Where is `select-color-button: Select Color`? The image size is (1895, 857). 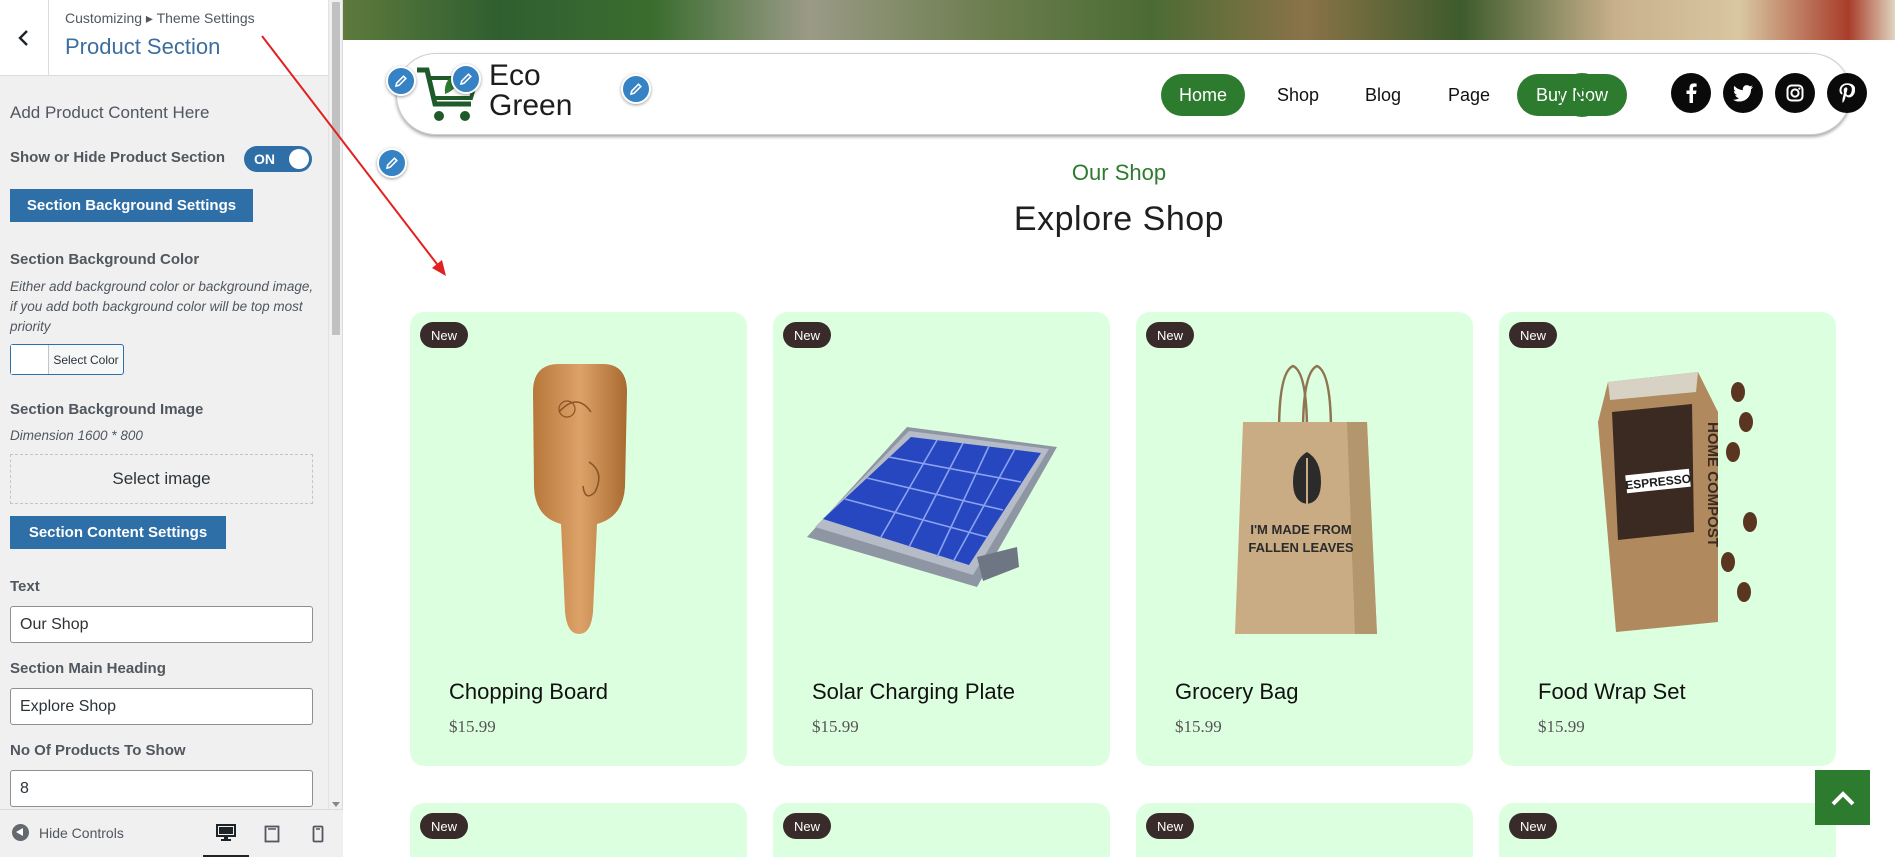
select-color-button: Select Color is located at coordinates (67, 359).